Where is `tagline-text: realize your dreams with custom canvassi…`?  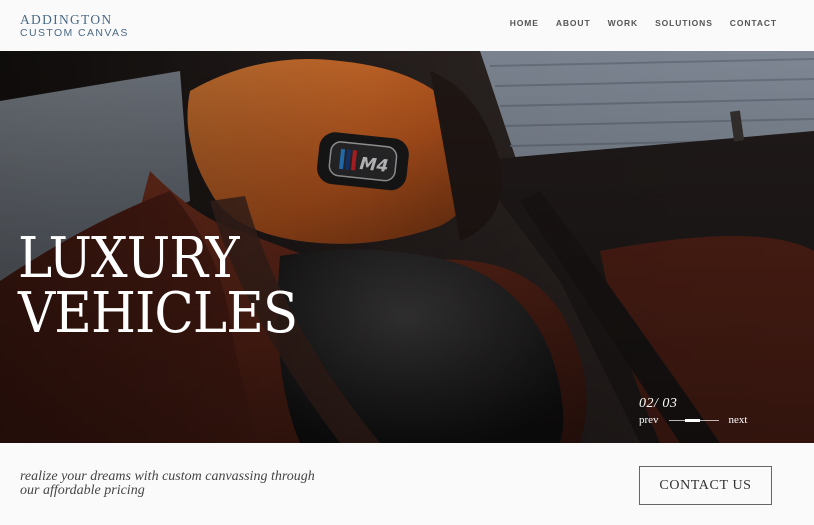 tagline-text: realize your dreams with custom canvassi… is located at coordinates (167, 483).